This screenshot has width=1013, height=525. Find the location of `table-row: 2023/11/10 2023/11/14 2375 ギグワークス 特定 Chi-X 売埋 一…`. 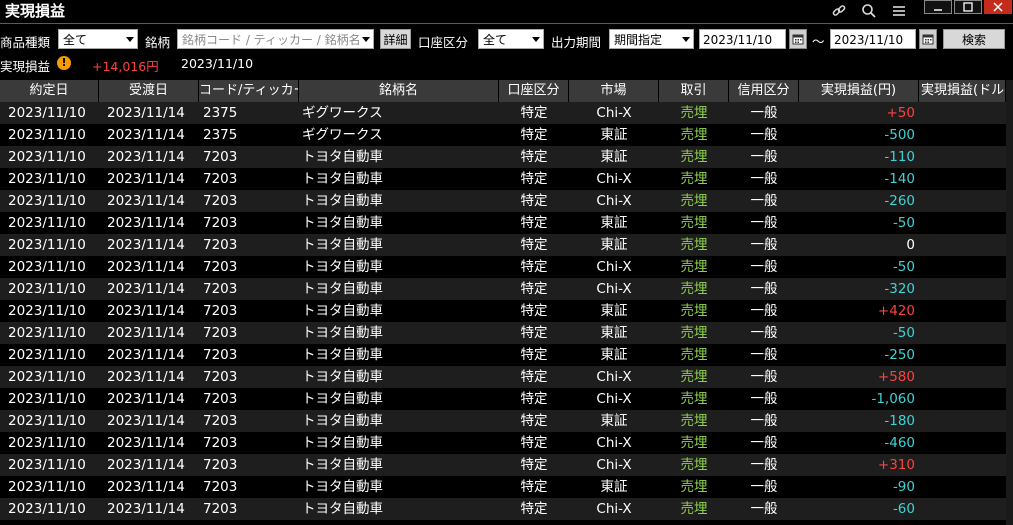

table-row: 2023/11/10 2023/11/14 2375 ギグワークス 特定 Chi-X 売埋 一… is located at coordinates (503, 113).